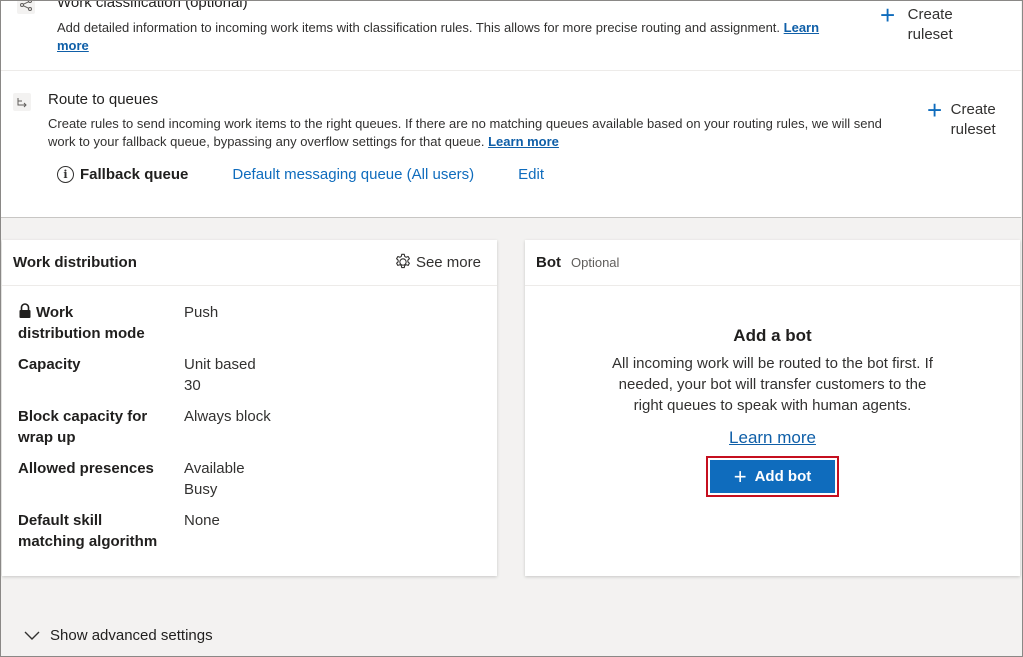 This screenshot has width=1023, height=657. What do you see at coordinates (917, 22) in the screenshot?
I see `create-classification-ruleset-button: + Create ruleset` at bounding box center [917, 22].